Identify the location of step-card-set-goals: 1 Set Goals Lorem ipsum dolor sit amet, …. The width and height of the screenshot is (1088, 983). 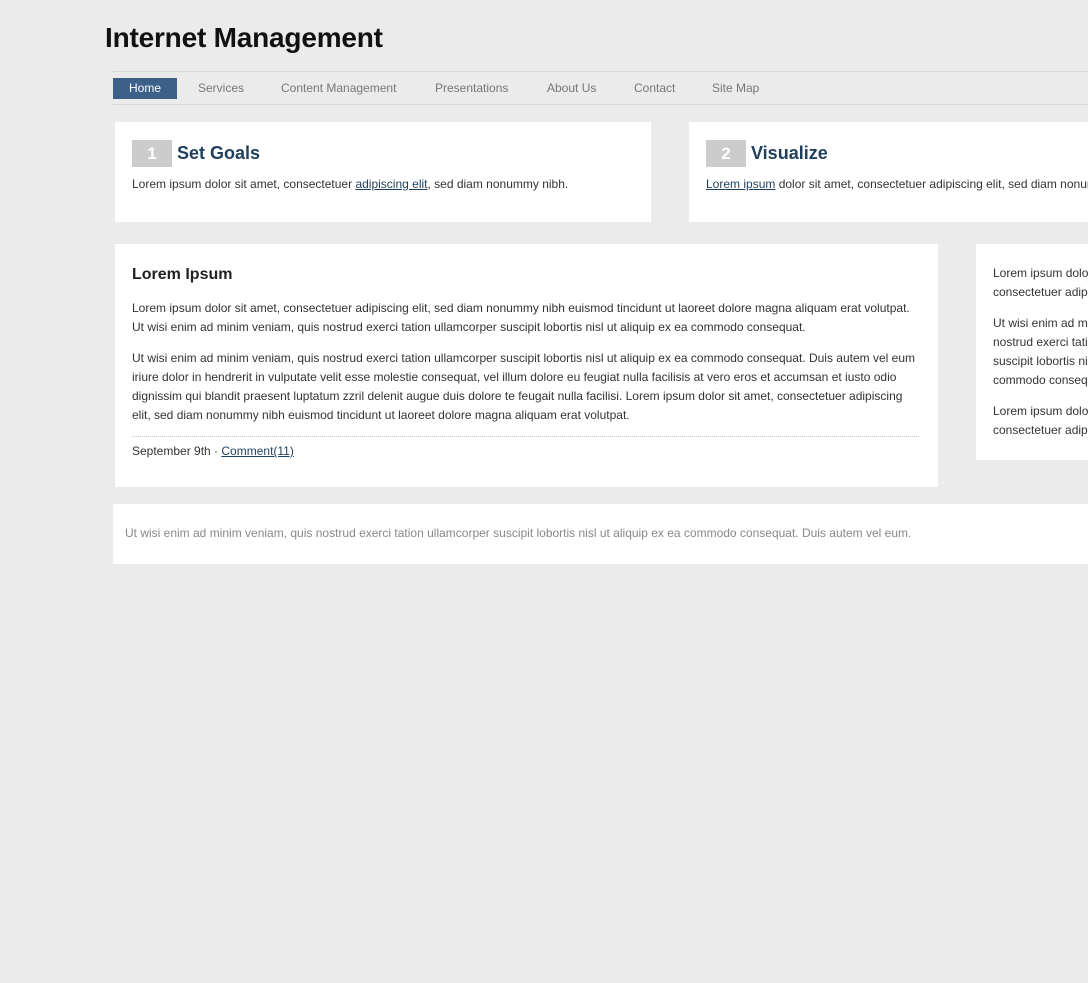
(383, 172).